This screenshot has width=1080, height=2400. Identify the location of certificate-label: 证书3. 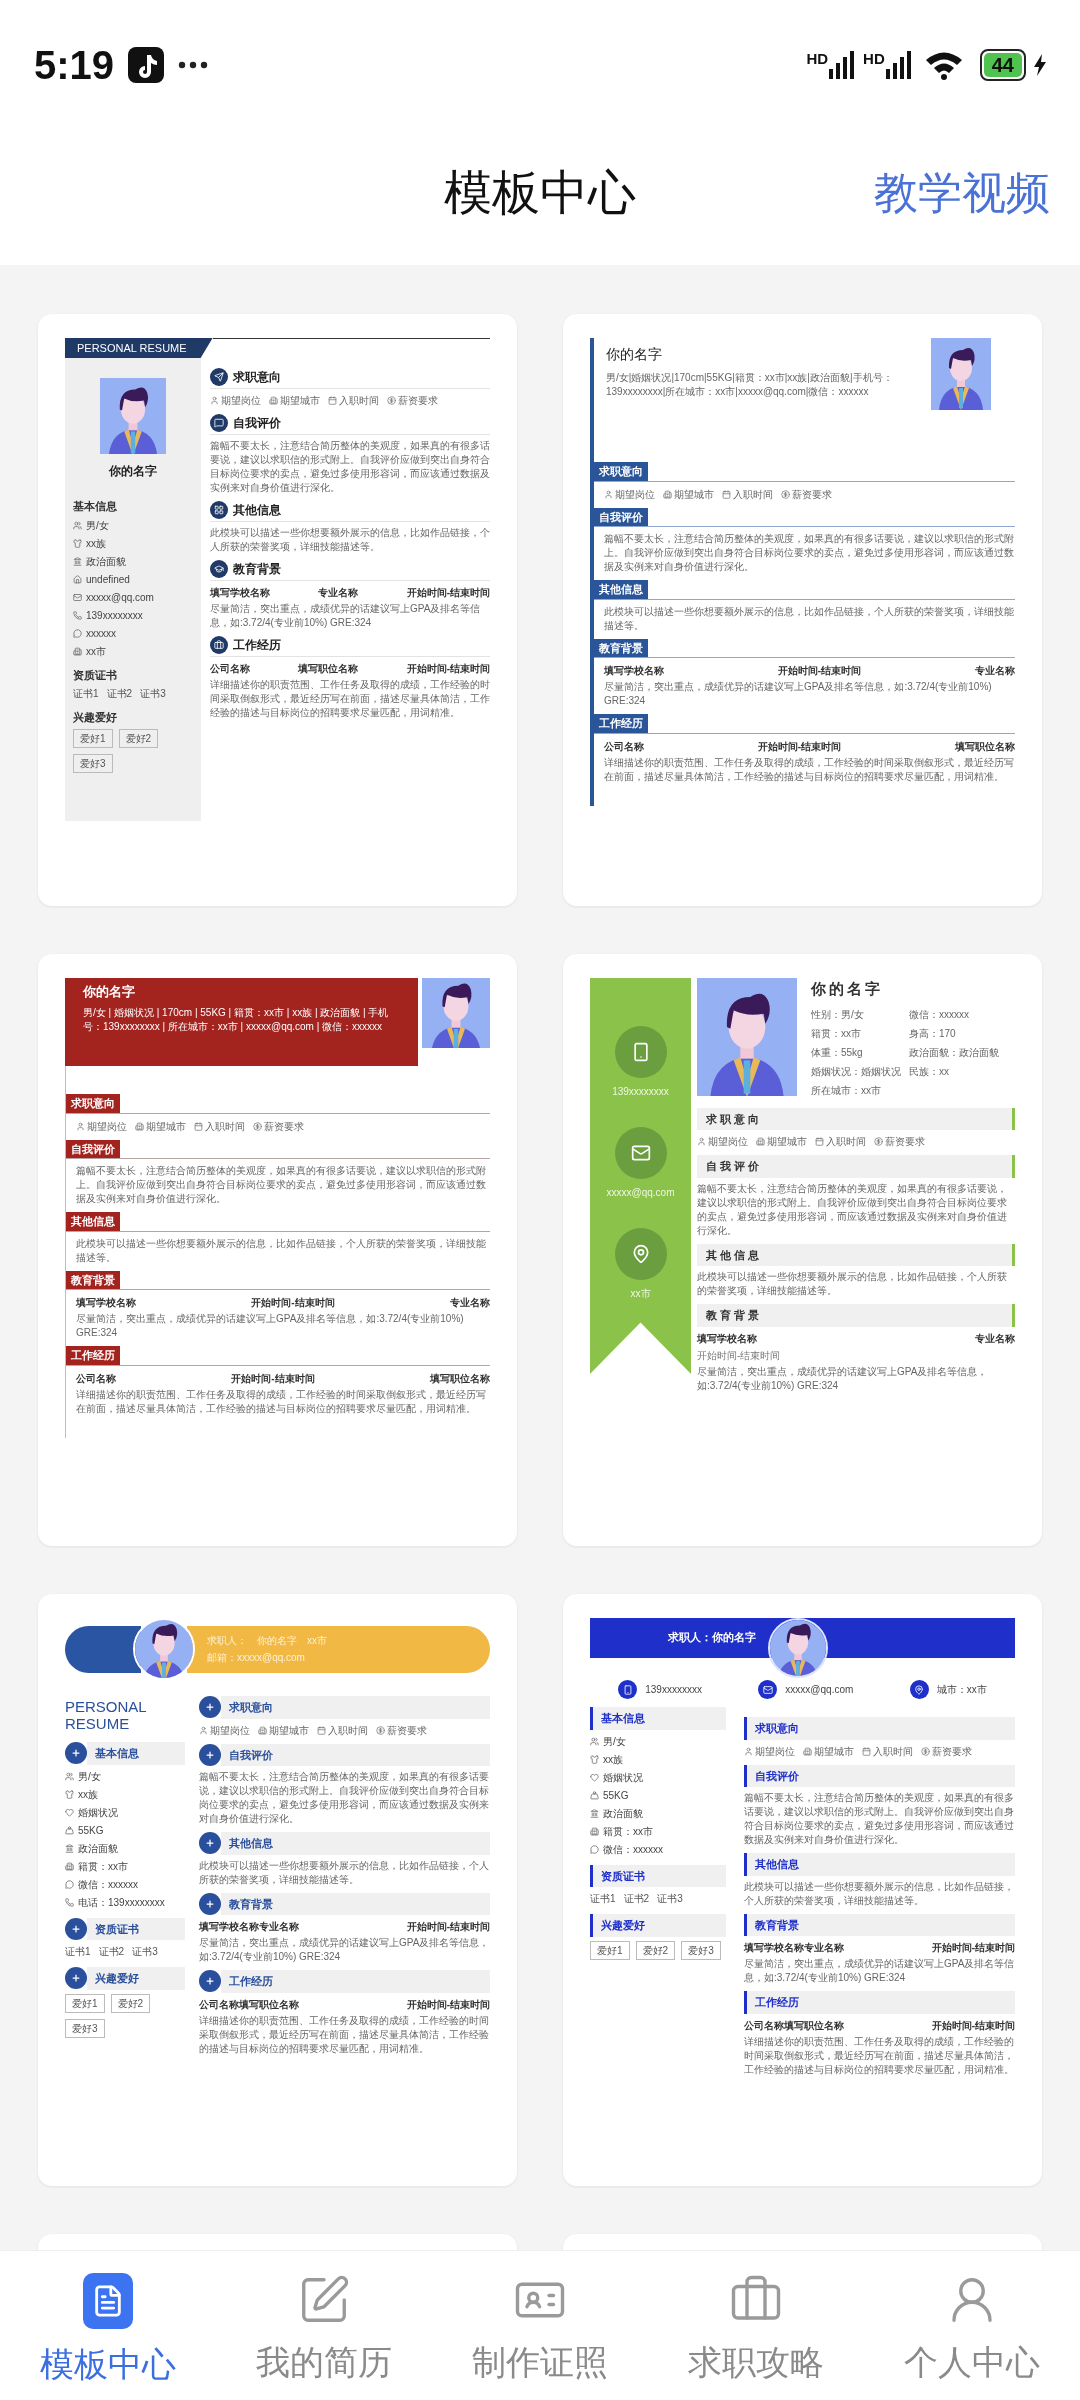
(153, 694).